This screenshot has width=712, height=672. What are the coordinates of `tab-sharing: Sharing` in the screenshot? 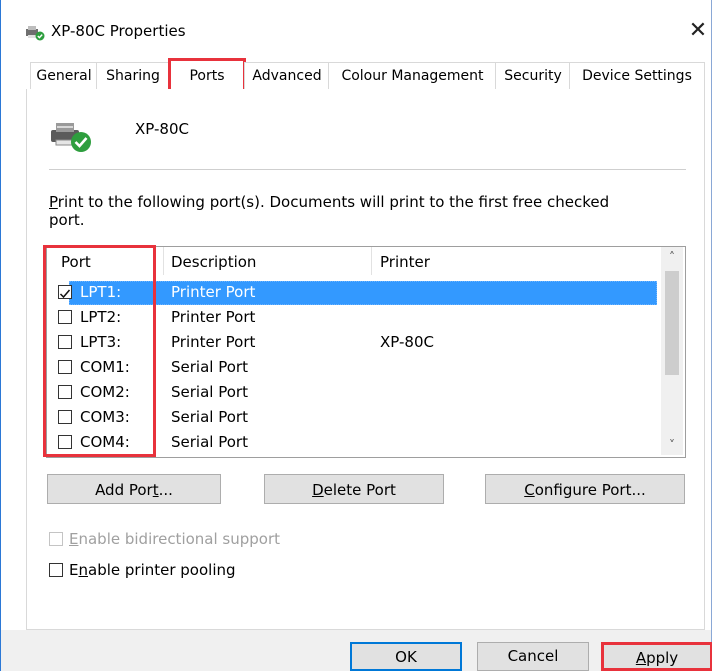 It's located at (133, 76).